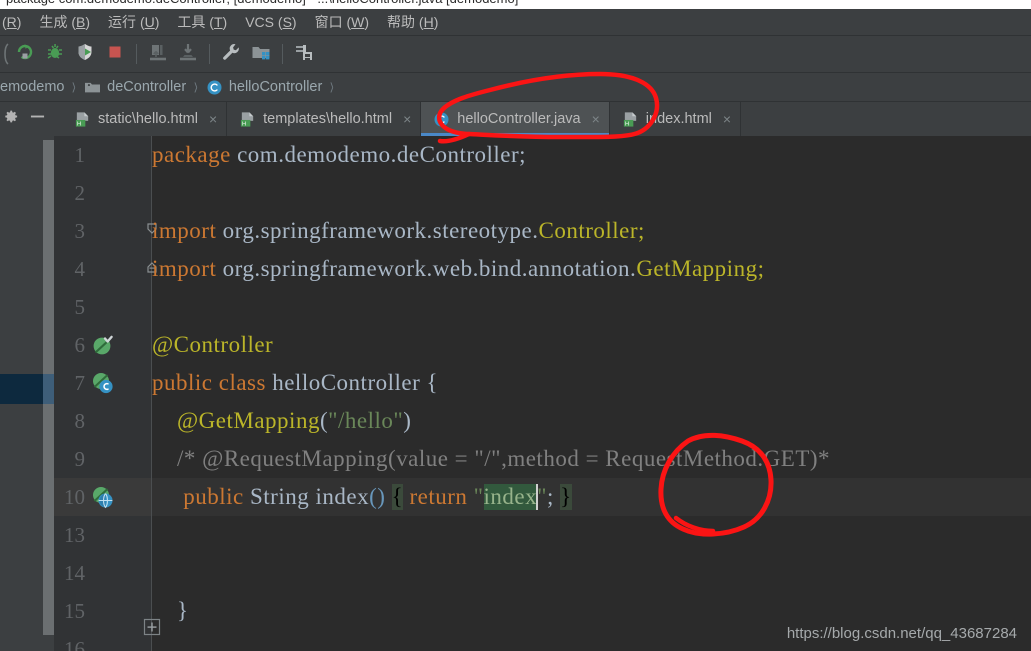 The height and width of the screenshot is (651, 1031). What do you see at coordinates (64, 22) in the screenshot?
I see `menu-build: 生成 (B)` at bounding box center [64, 22].